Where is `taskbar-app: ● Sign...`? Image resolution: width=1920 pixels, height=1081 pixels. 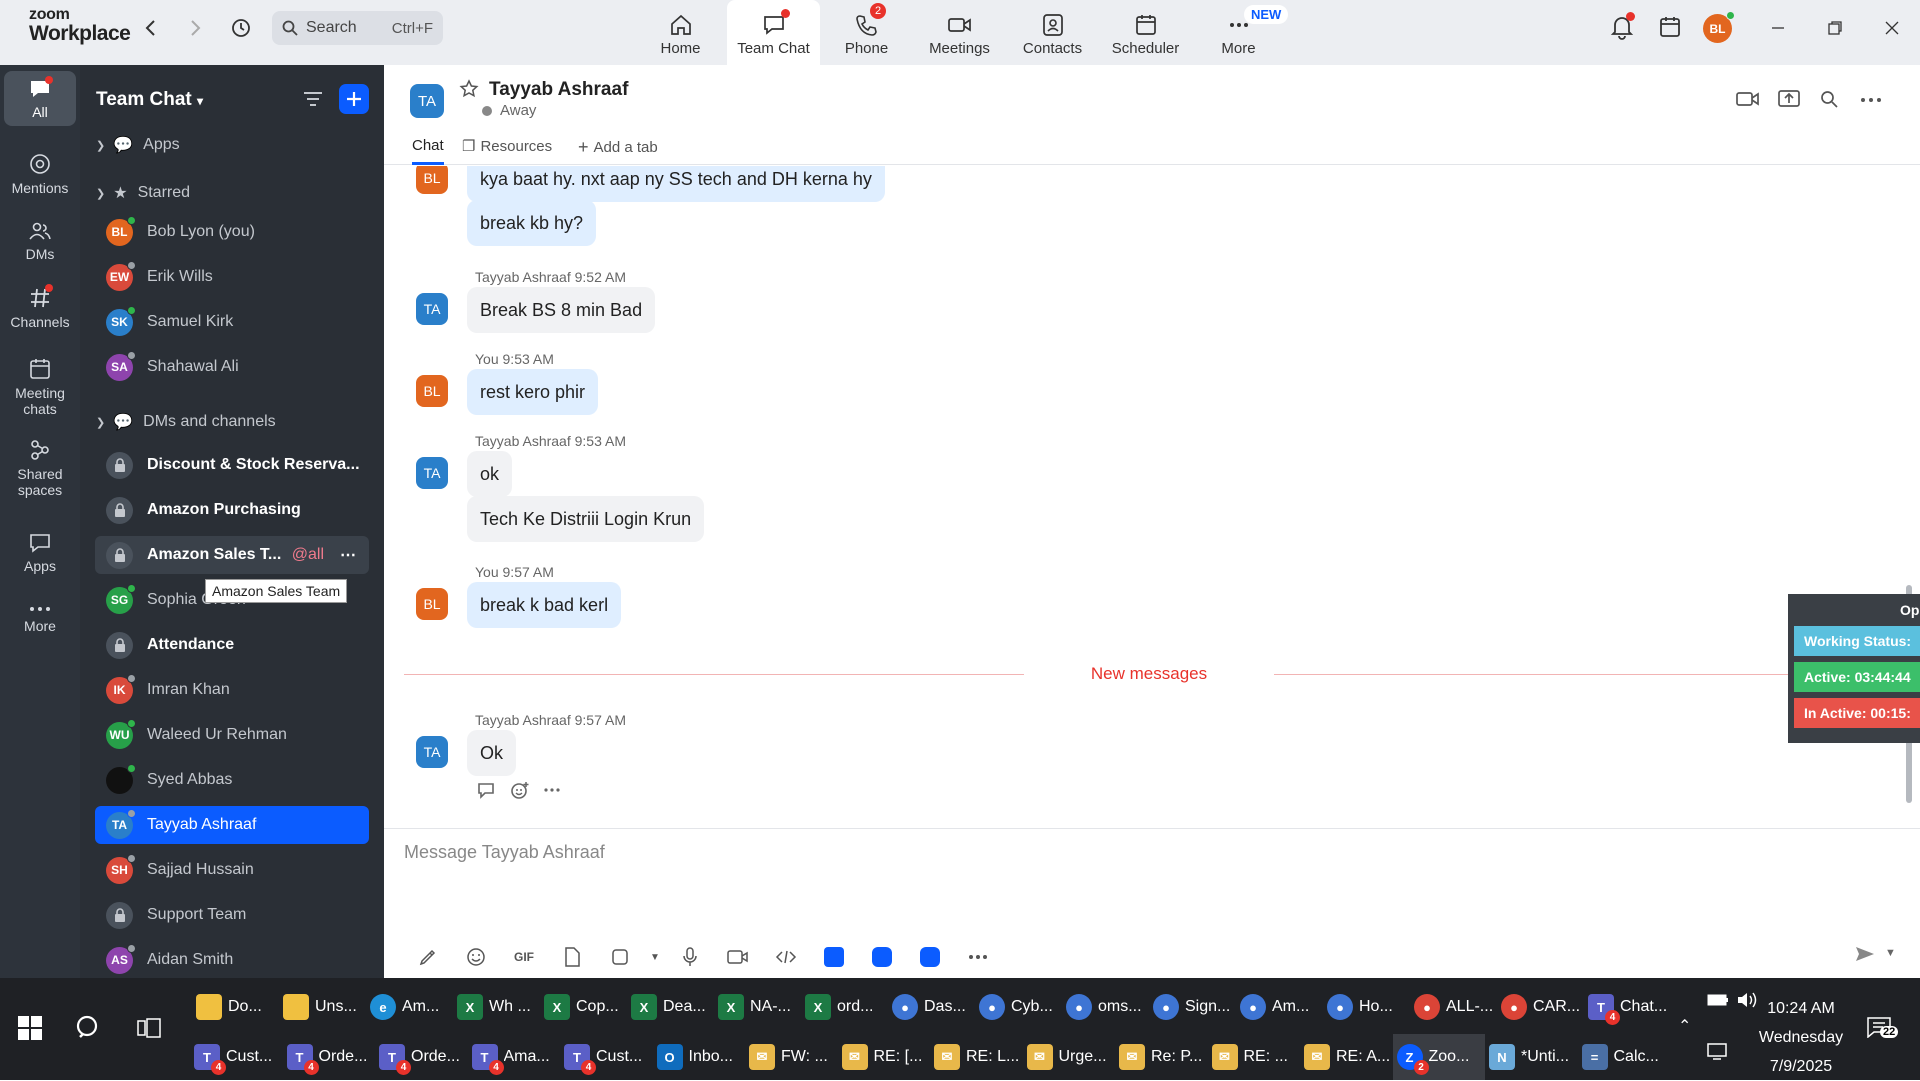 taskbar-app: ● Sign... is located at coordinates (1192, 1007).